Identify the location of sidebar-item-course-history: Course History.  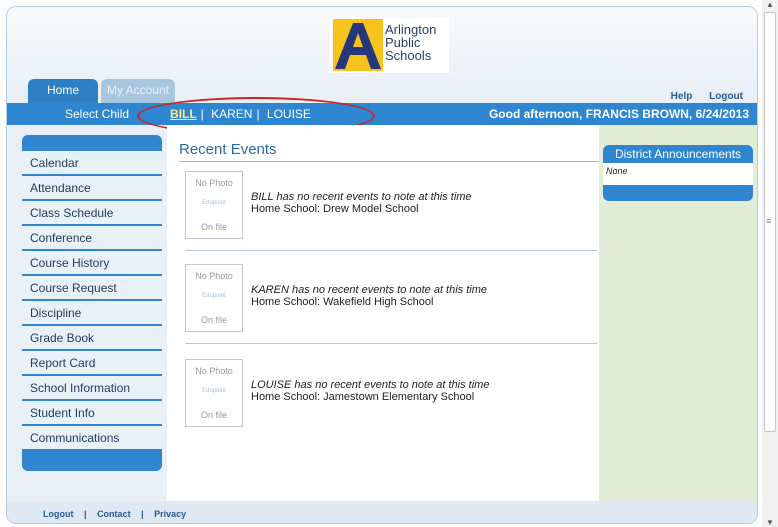
(92, 263).